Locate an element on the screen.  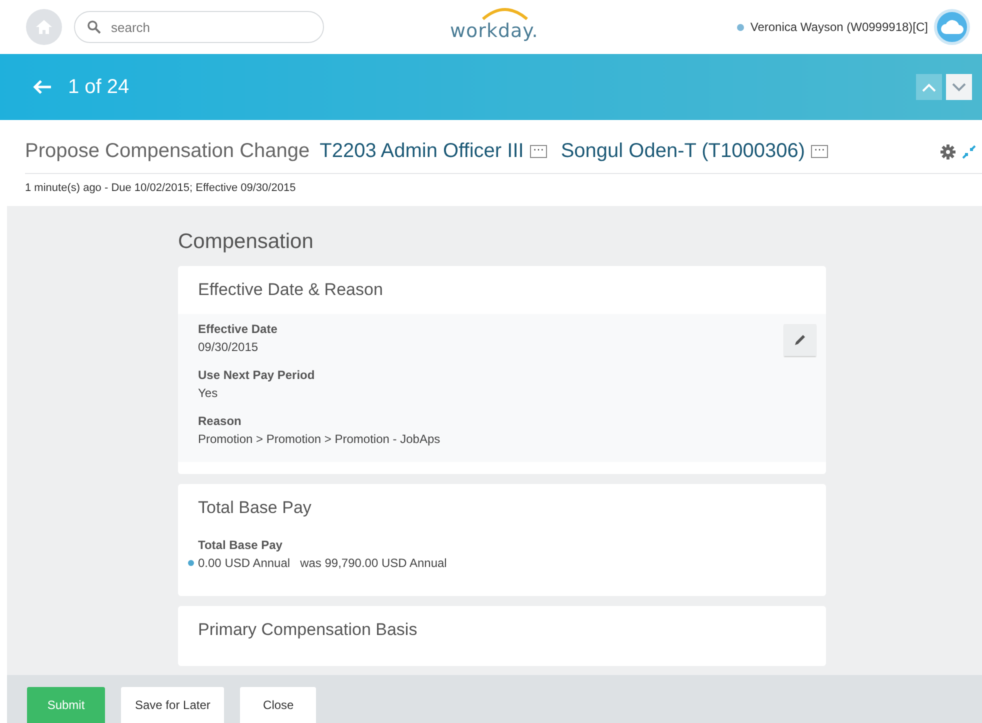
field-label: Use Next Pay Period is located at coordinates (257, 375).